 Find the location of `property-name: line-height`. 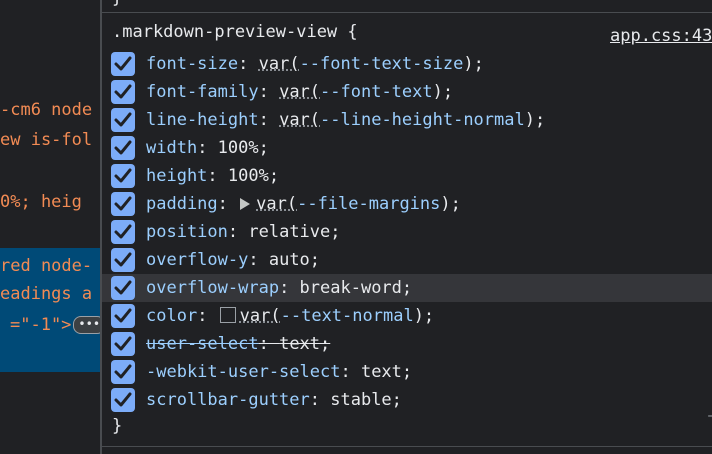

property-name: line-height is located at coordinates (202, 120).